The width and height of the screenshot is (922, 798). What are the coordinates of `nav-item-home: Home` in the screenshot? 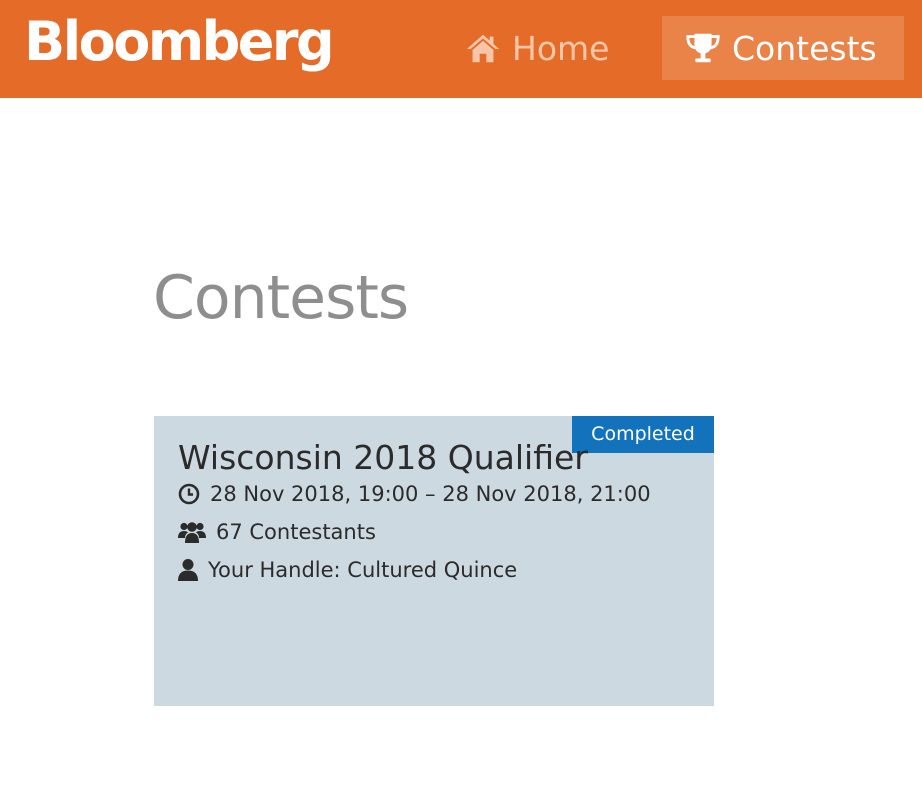 It's located at (536, 48).